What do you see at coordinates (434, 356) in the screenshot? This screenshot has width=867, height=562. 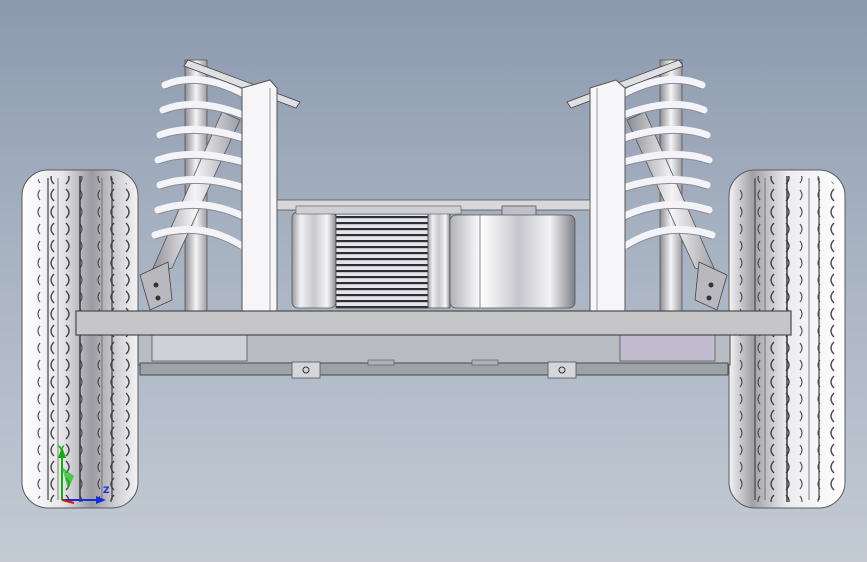 I see `lower-crossmember` at bounding box center [434, 356].